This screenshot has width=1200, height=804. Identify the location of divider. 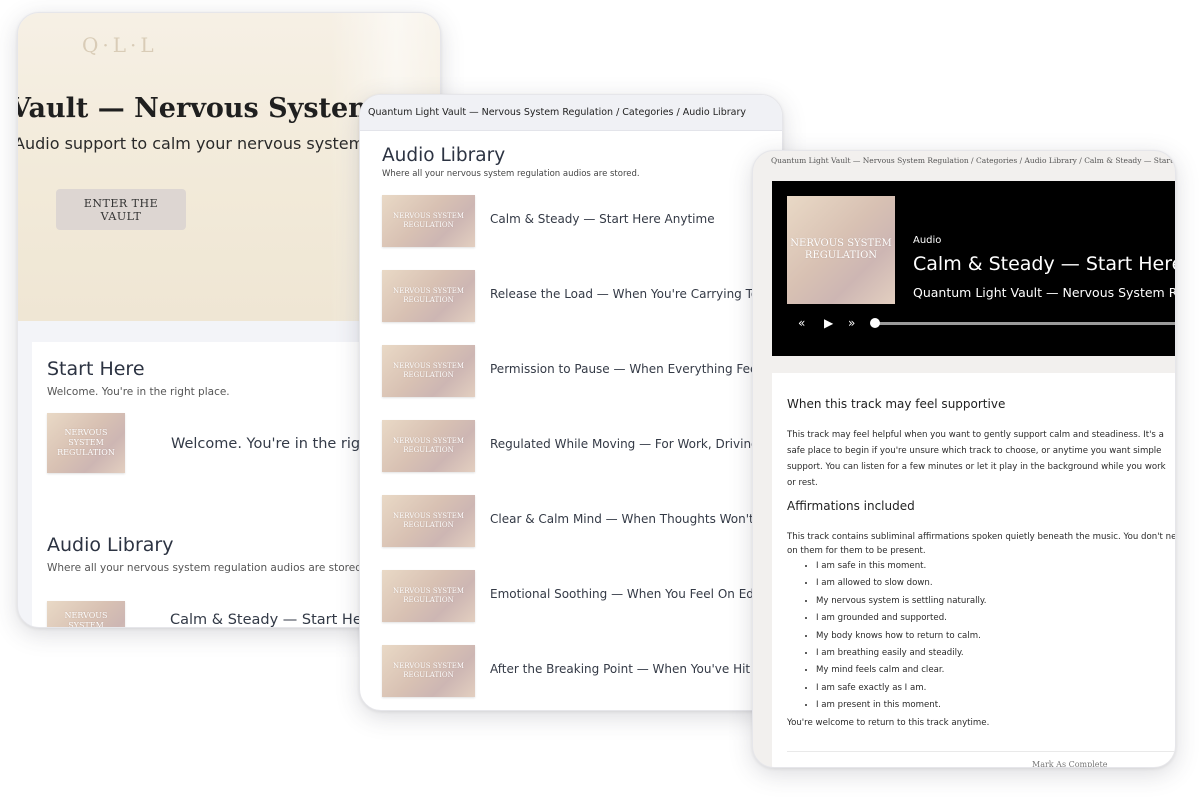
(981, 751).